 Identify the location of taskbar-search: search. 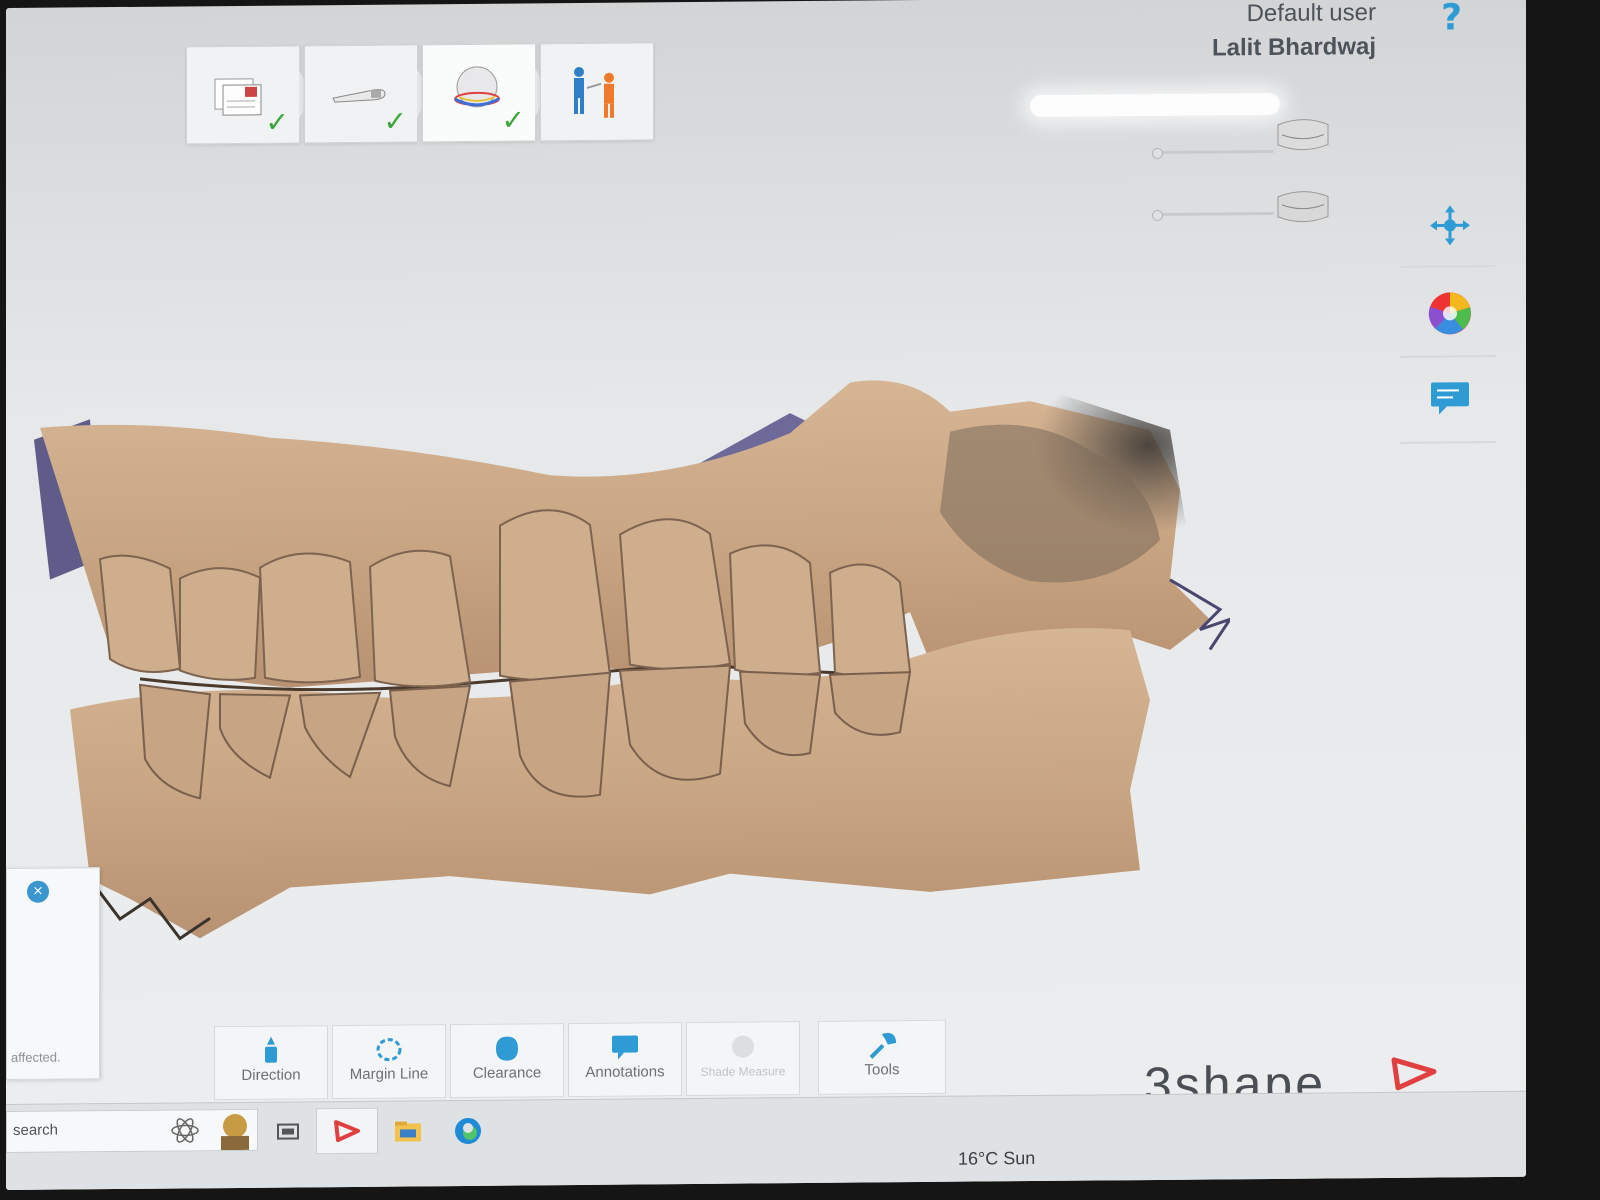
(132, 1130).